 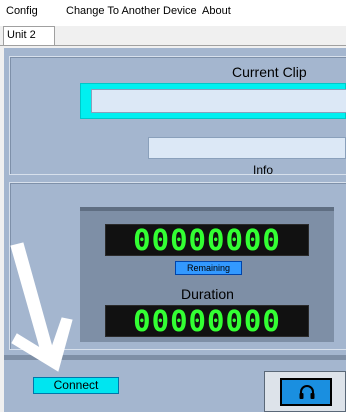 I want to click on annotation-arrow-icon, so click(x=41, y=307).